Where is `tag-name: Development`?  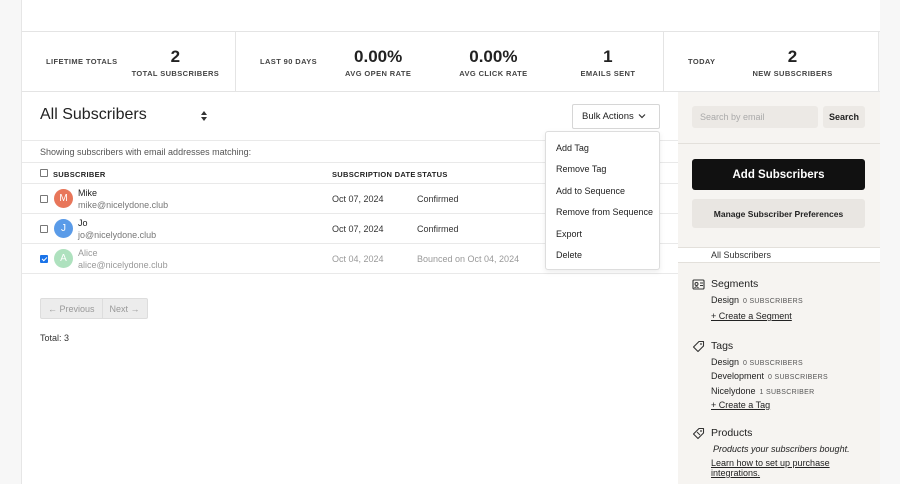 tag-name: Development is located at coordinates (738, 376).